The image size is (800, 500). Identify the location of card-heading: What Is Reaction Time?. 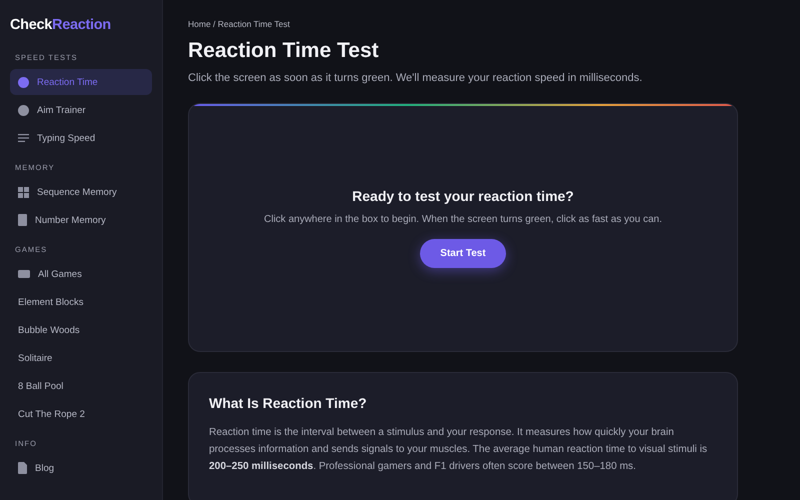
(288, 403).